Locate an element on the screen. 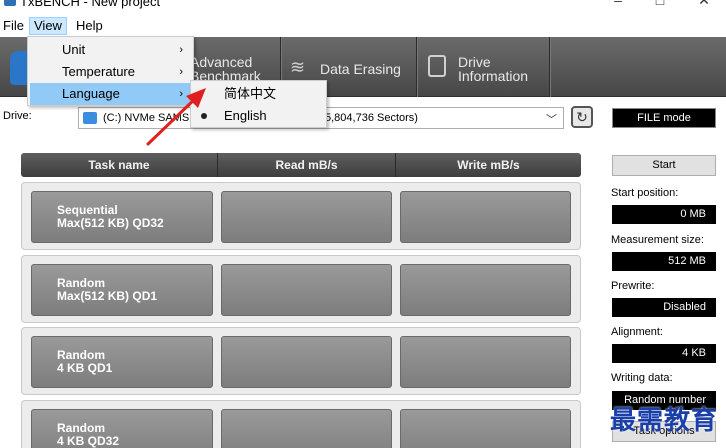 Image resolution: width=726 pixels, height=448 pixels. task-button-sequential-qd32: Sequential Max(512 KB) QD32 is located at coordinates (122, 217).